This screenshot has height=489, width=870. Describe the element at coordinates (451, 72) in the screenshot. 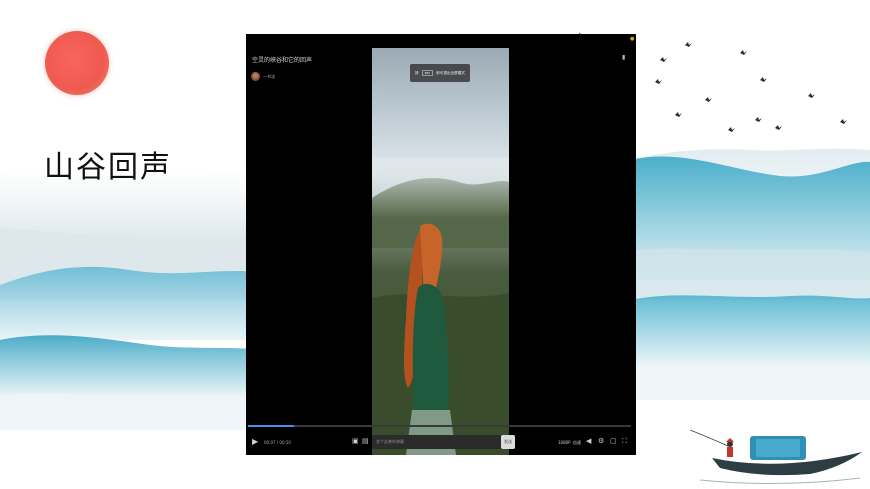

I see `tooltip-suffix: 即可退出全屏模式` at that location.